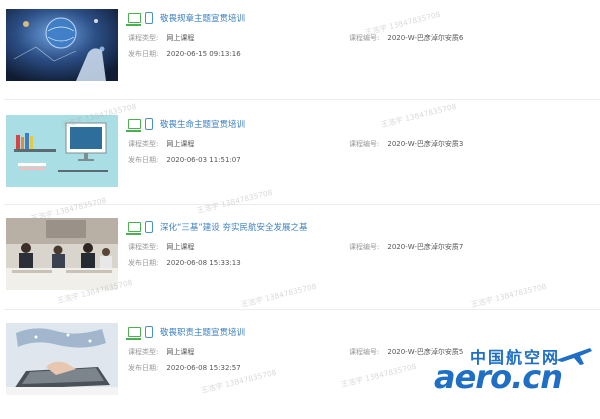 This screenshot has height=419, width=600. What do you see at coordinates (202, 18) in the screenshot?
I see `course-title: 敬畏规章主题宣贯培训` at bounding box center [202, 18].